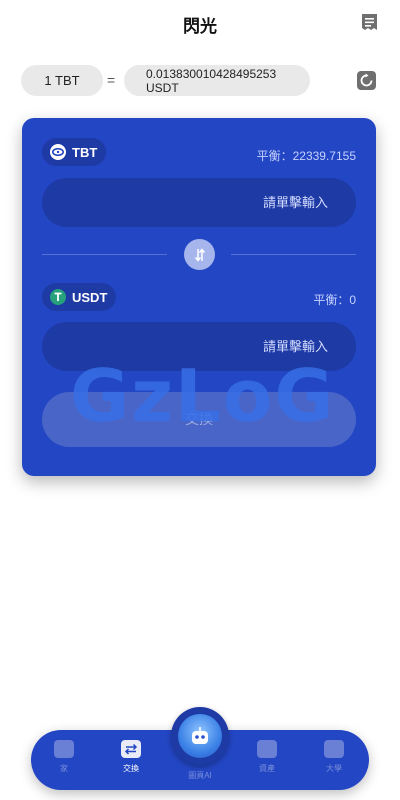 The width and height of the screenshot is (400, 800). Describe the element at coordinates (186, 346) in the screenshot. I see `to-amount-input` at that location.